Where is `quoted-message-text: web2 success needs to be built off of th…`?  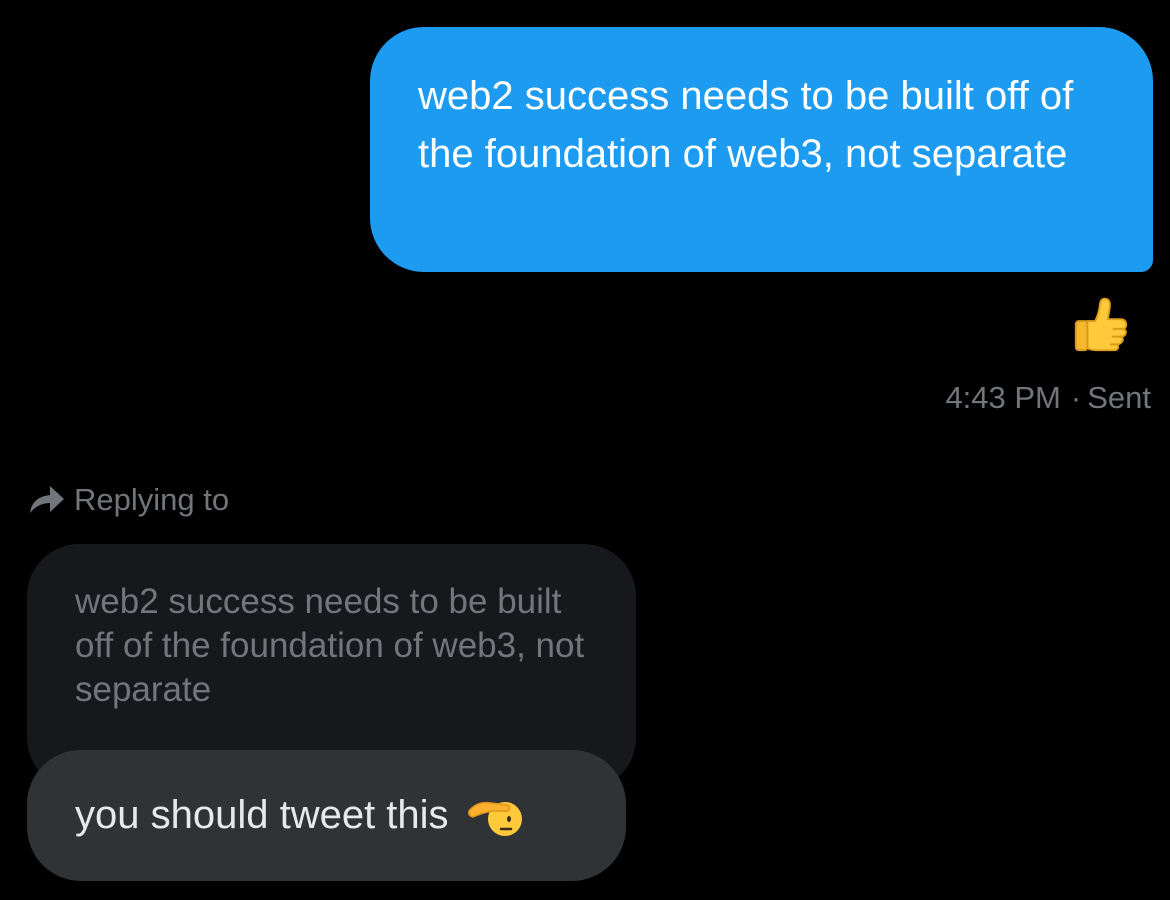 quoted-message-text: web2 success needs to be built off of th… is located at coordinates (330, 645).